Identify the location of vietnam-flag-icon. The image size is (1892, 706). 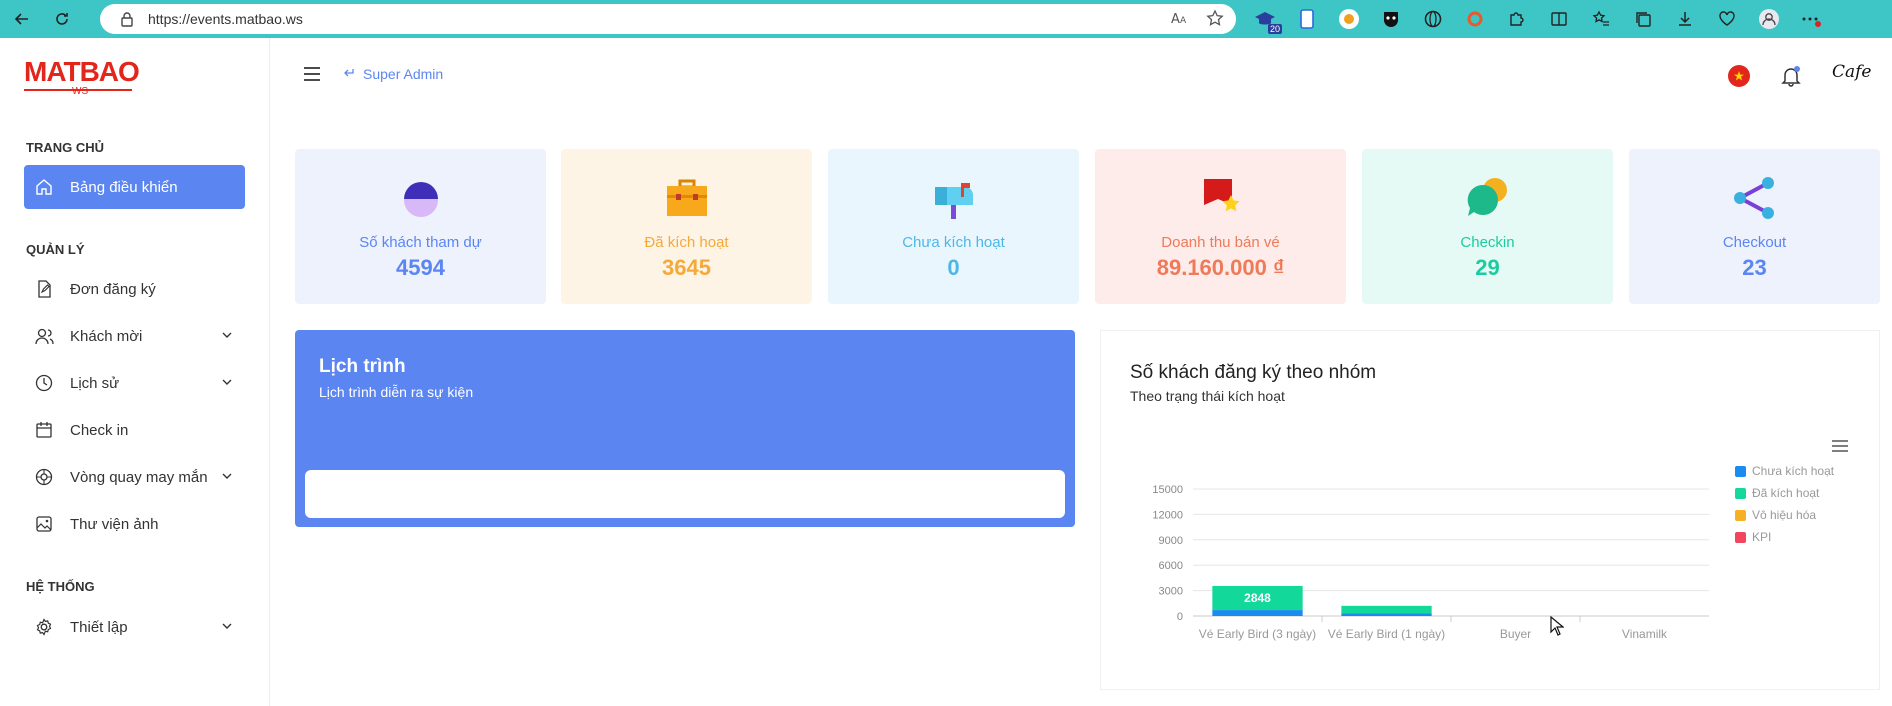
(1739, 76).